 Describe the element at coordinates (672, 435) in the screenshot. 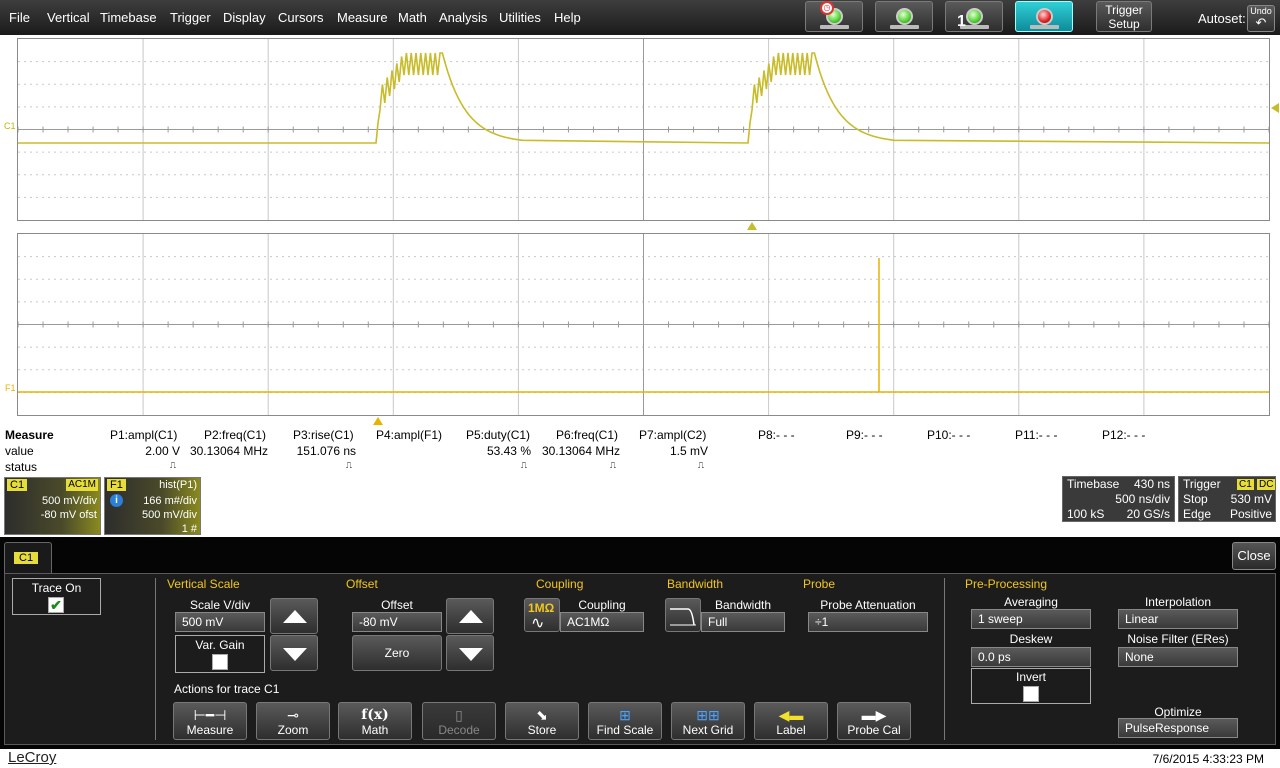

I see `measure-param-7-name: P7:ampl(C2)` at that location.